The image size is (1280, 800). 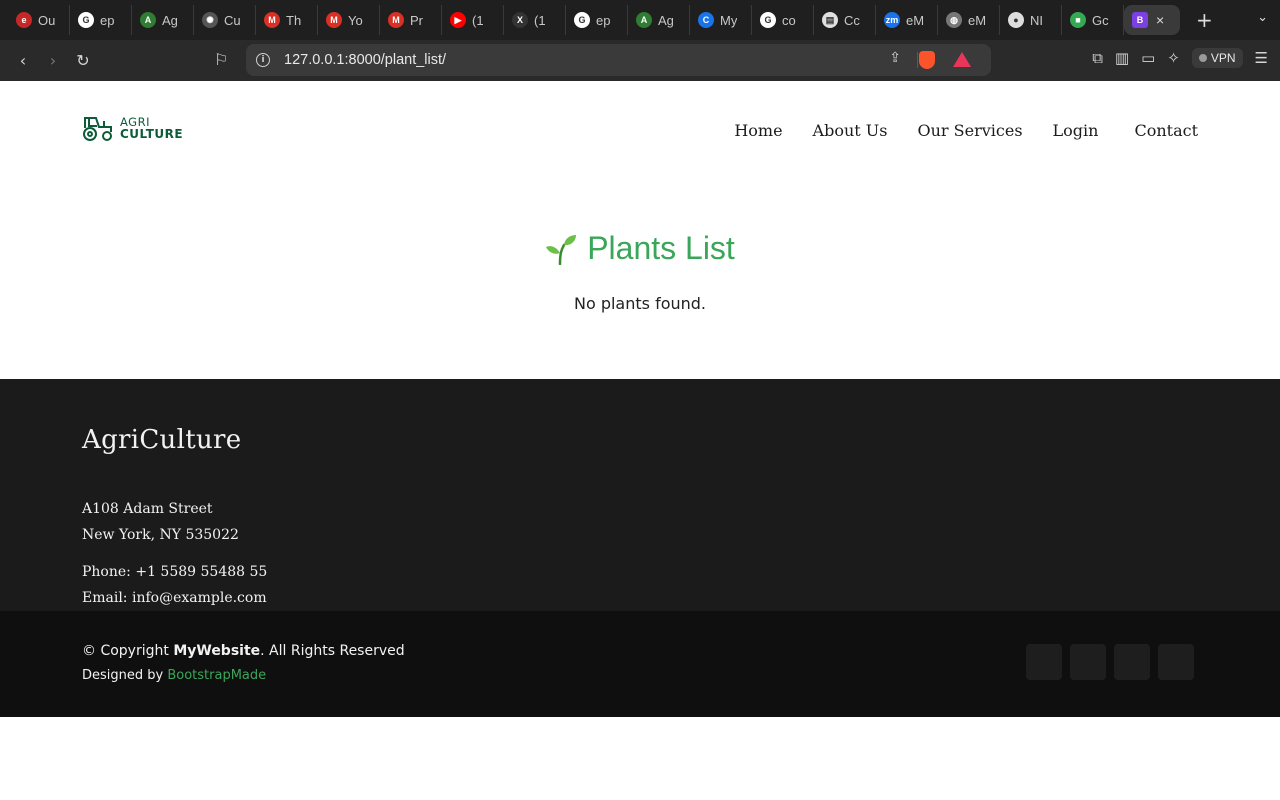 I want to click on browser-tab-title: ep, so click(x=603, y=20).